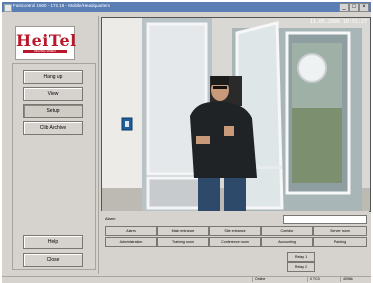 This screenshot has height=283, width=373. Describe the element at coordinates (280, 279) in the screenshot. I see `connection-status: Online` at that location.